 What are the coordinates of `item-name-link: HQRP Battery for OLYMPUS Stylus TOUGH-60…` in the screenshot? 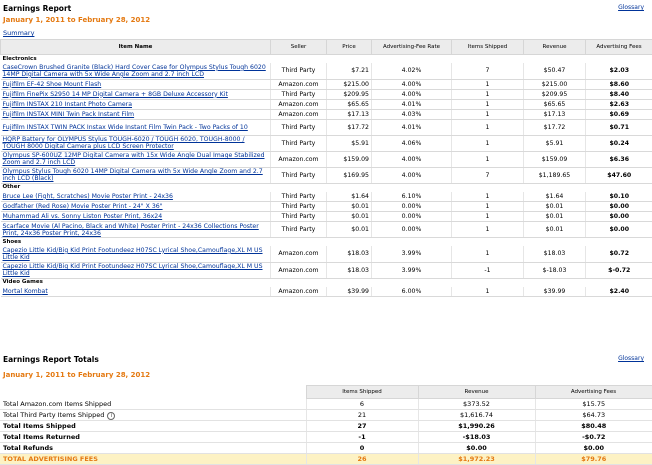 It's located at (124, 143).